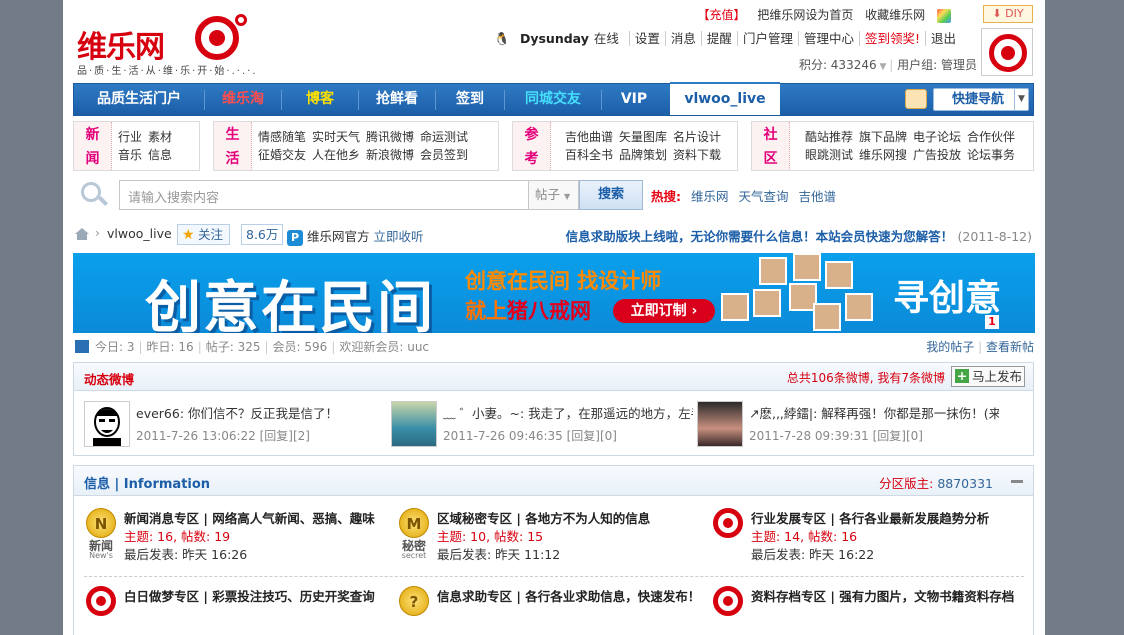 The height and width of the screenshot is (635, 1124). Describe the element at coordinates (589, 137) in the screenshot. I see `category-link: 吉他曲谱` at that location.